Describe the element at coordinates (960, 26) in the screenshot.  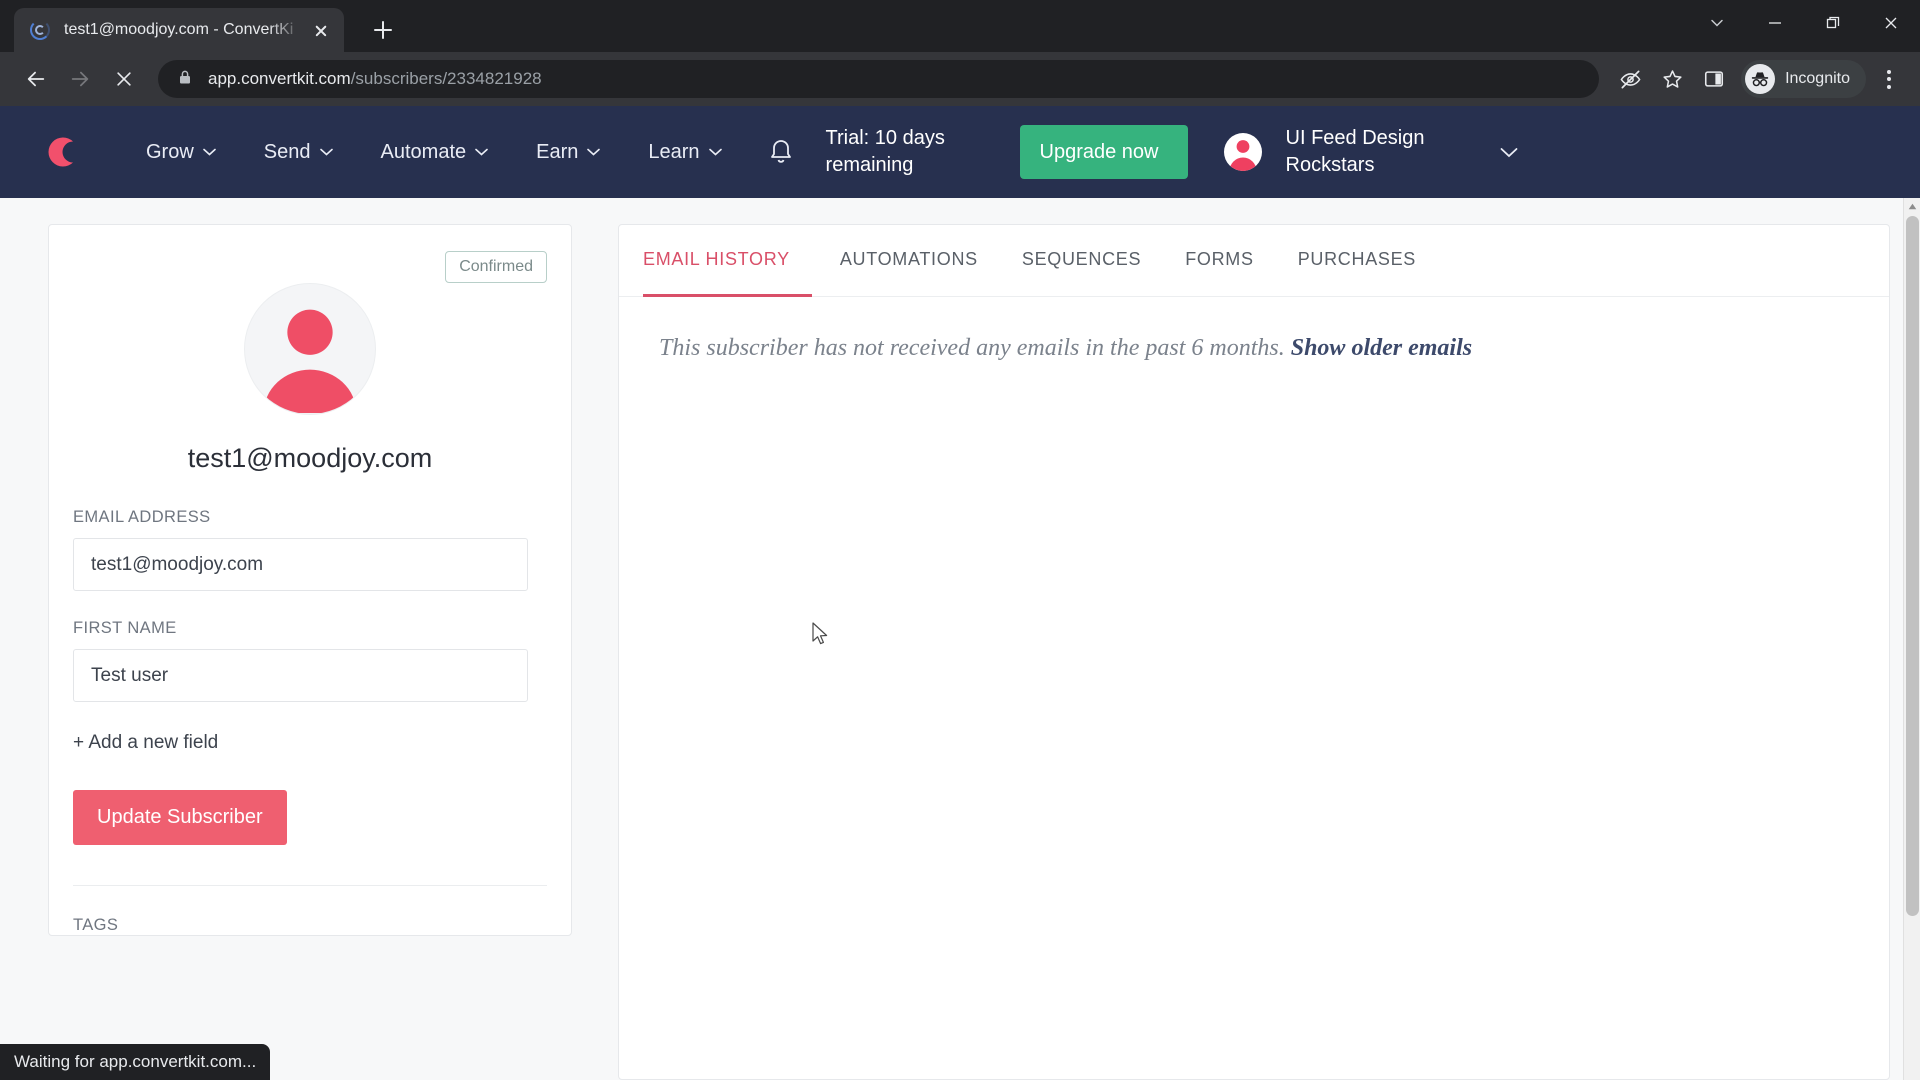
I see `tab-strip: test1@moodjoy.com - ConvertKi` at that location.